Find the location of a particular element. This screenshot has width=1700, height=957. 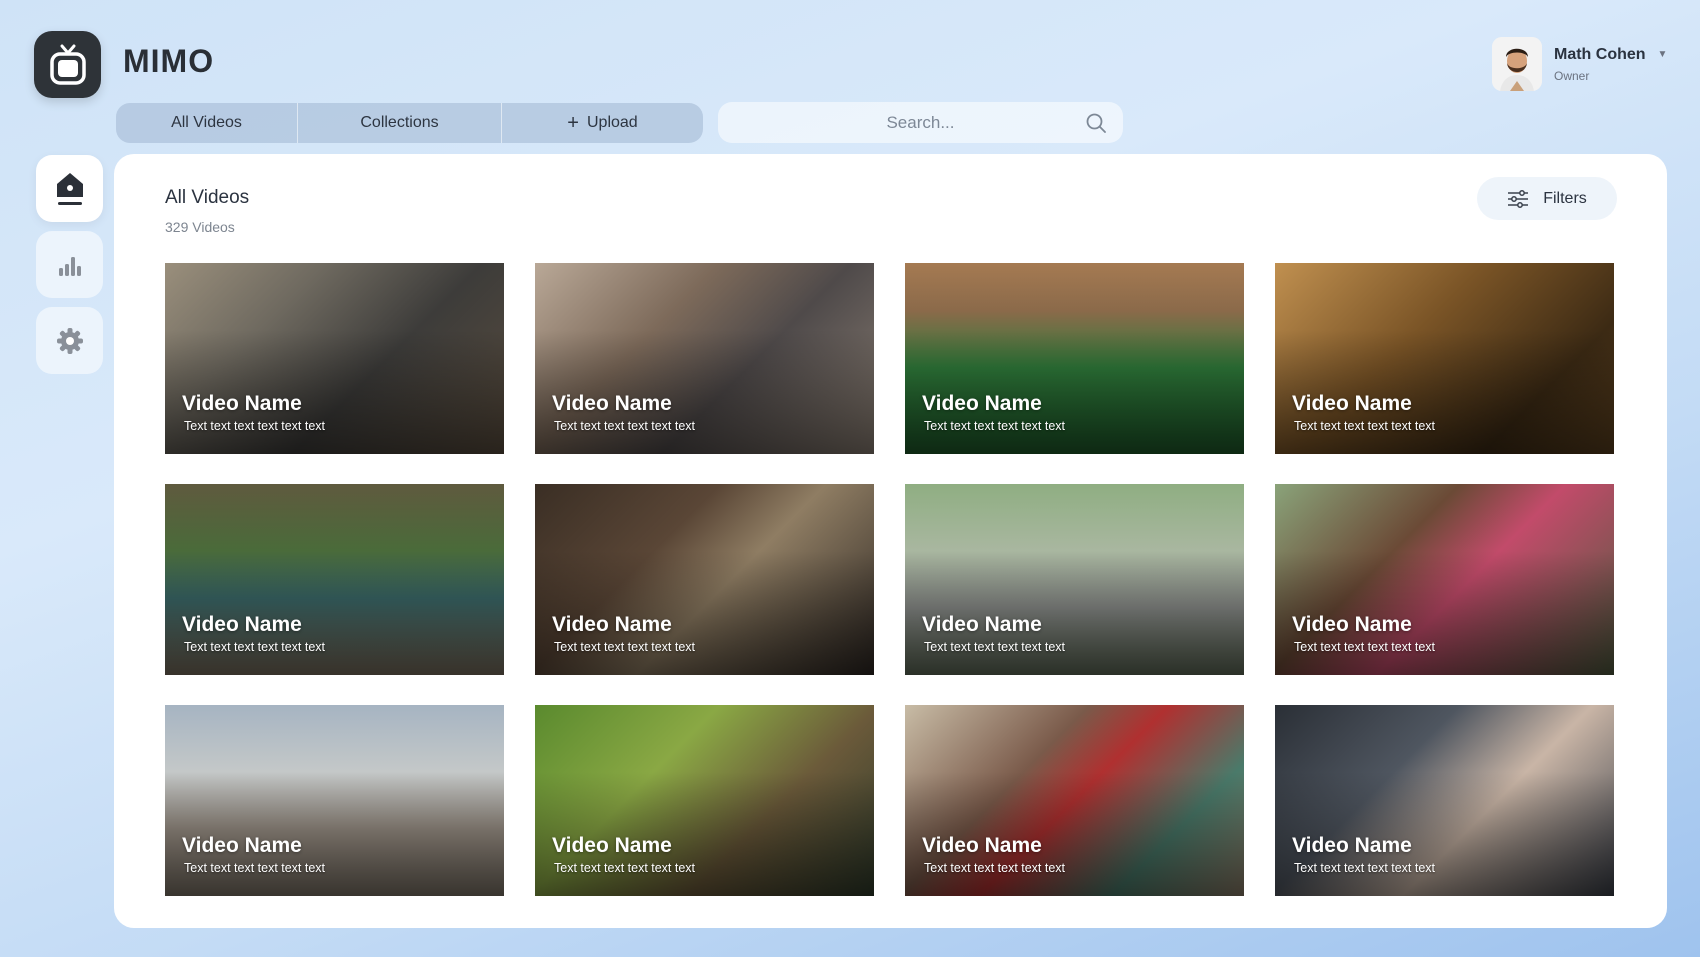

search-input is located at coordinates (920, 122).